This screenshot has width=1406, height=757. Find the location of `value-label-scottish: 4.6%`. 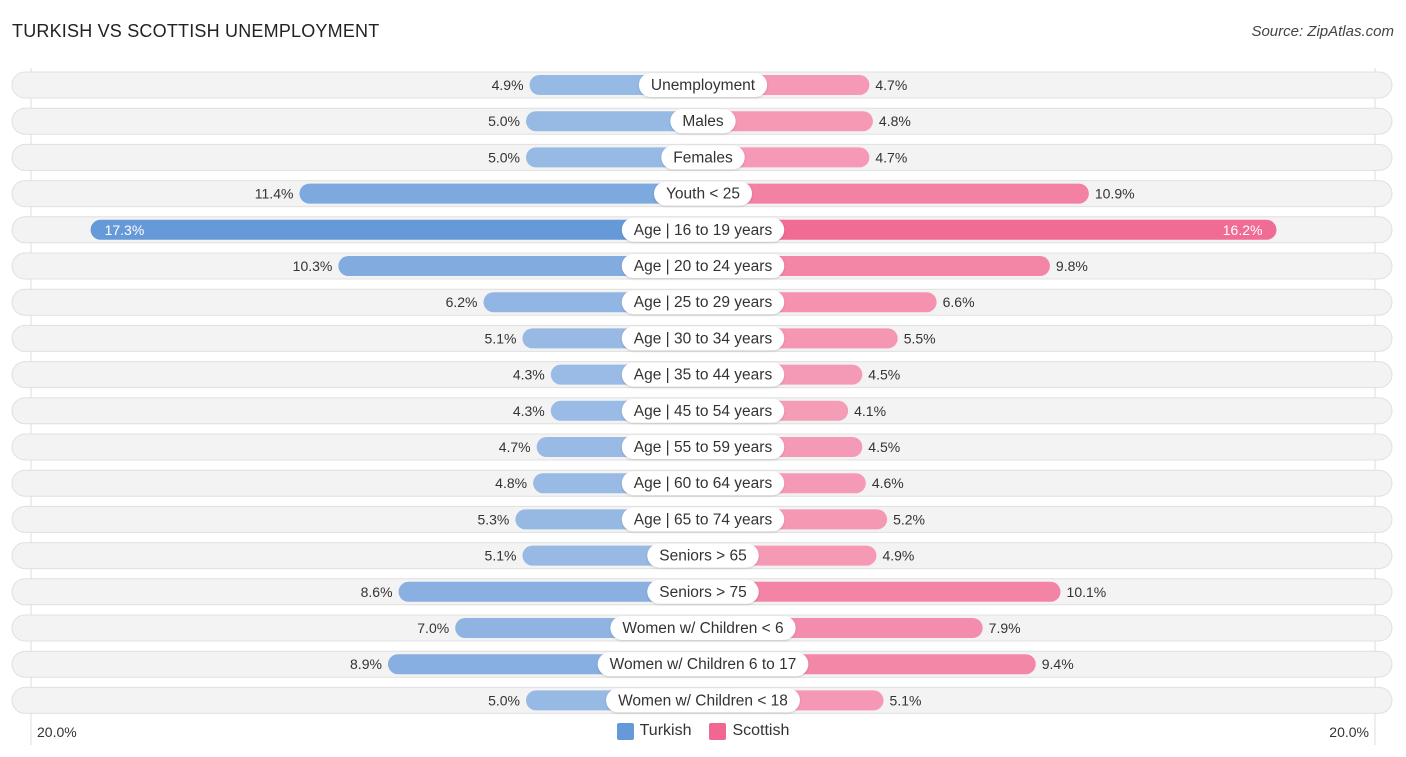

value-label-scottish: 4.6% is located at coordinates (888, 483).